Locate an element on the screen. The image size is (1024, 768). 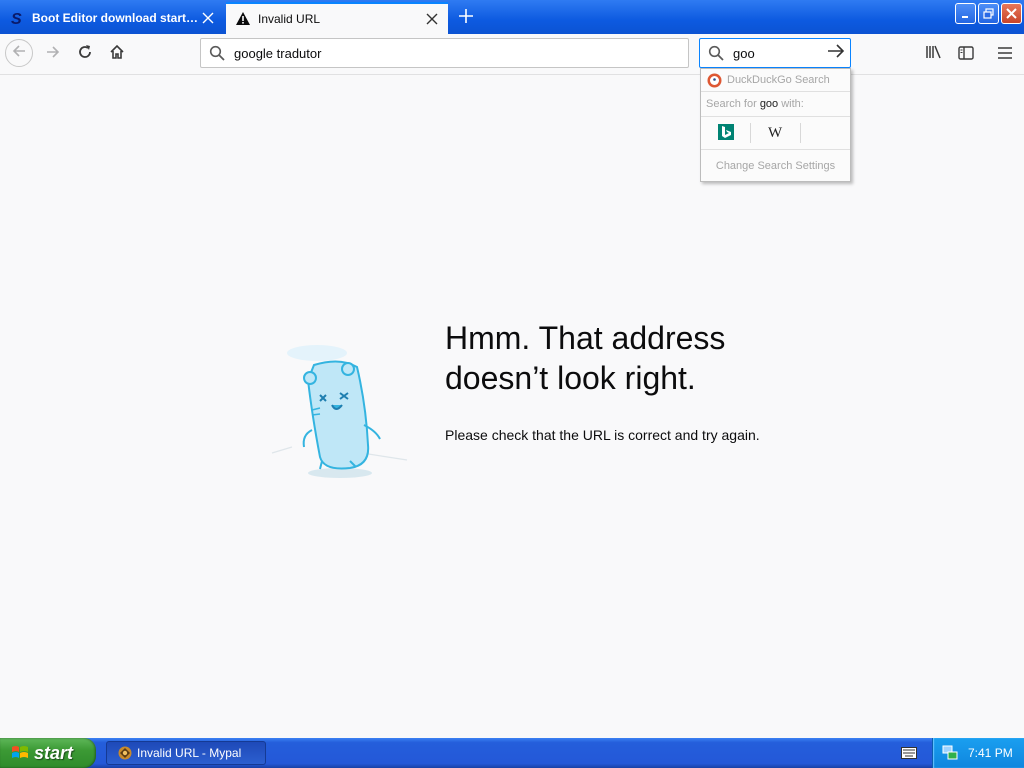
svg-text: W is located at coordinates (775, 132).